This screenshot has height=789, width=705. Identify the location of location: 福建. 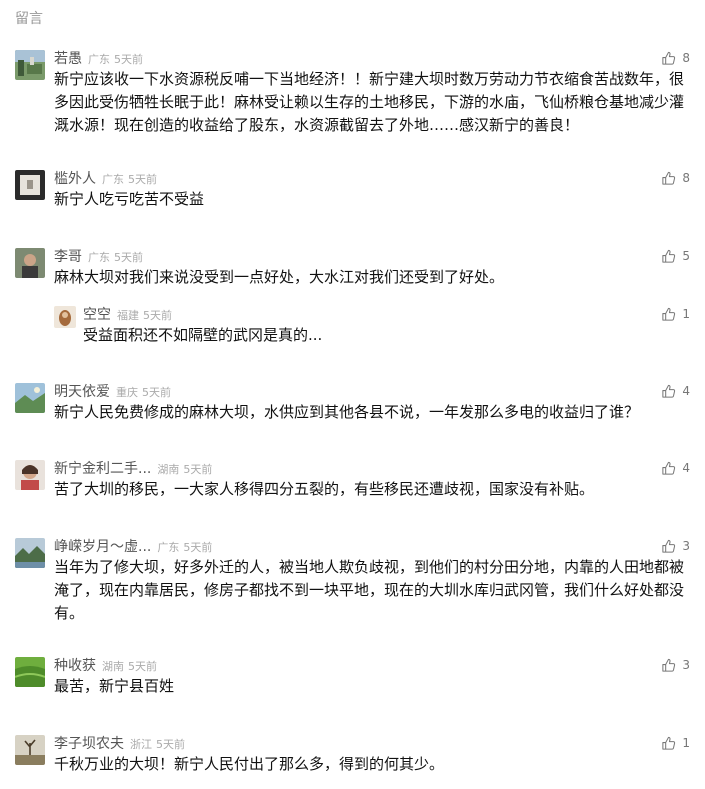
(128, 315).